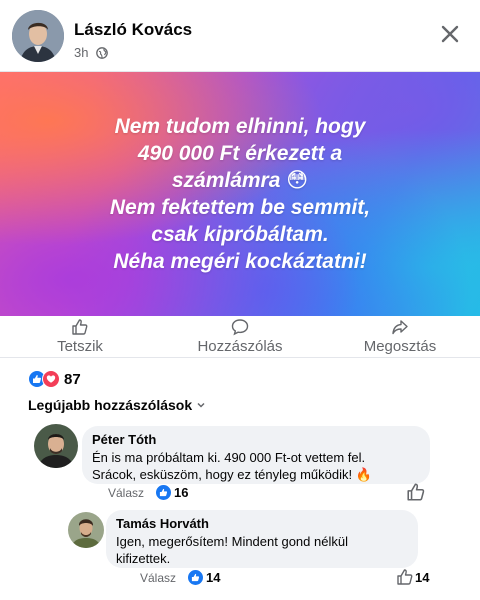 The height and width of the screenshot is (600, 480). I want to click on share-icon, so click(400, 327).